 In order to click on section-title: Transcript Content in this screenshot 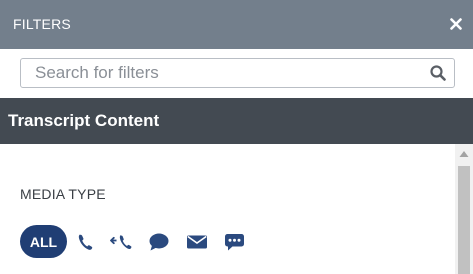, I will do `click(84, 120)`.